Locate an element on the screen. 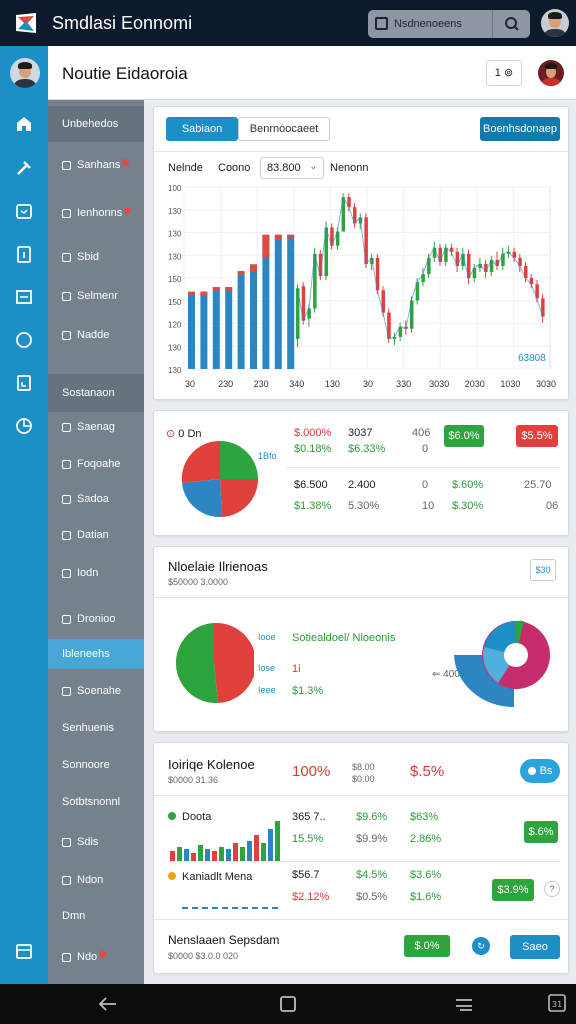 This screenshot has height=1024, width=576. value-cell: $9.6% is located at coordinates (372, 817).